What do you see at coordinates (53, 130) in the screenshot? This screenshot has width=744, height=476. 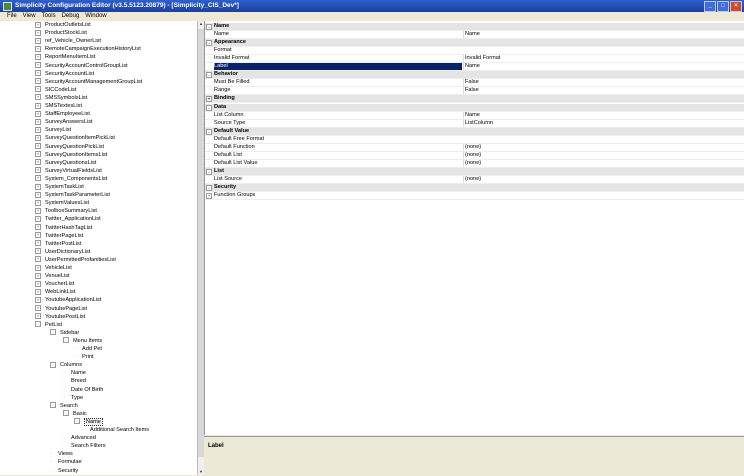 I see `tree-node: + SurveyList` at bounding box center [53, 130].